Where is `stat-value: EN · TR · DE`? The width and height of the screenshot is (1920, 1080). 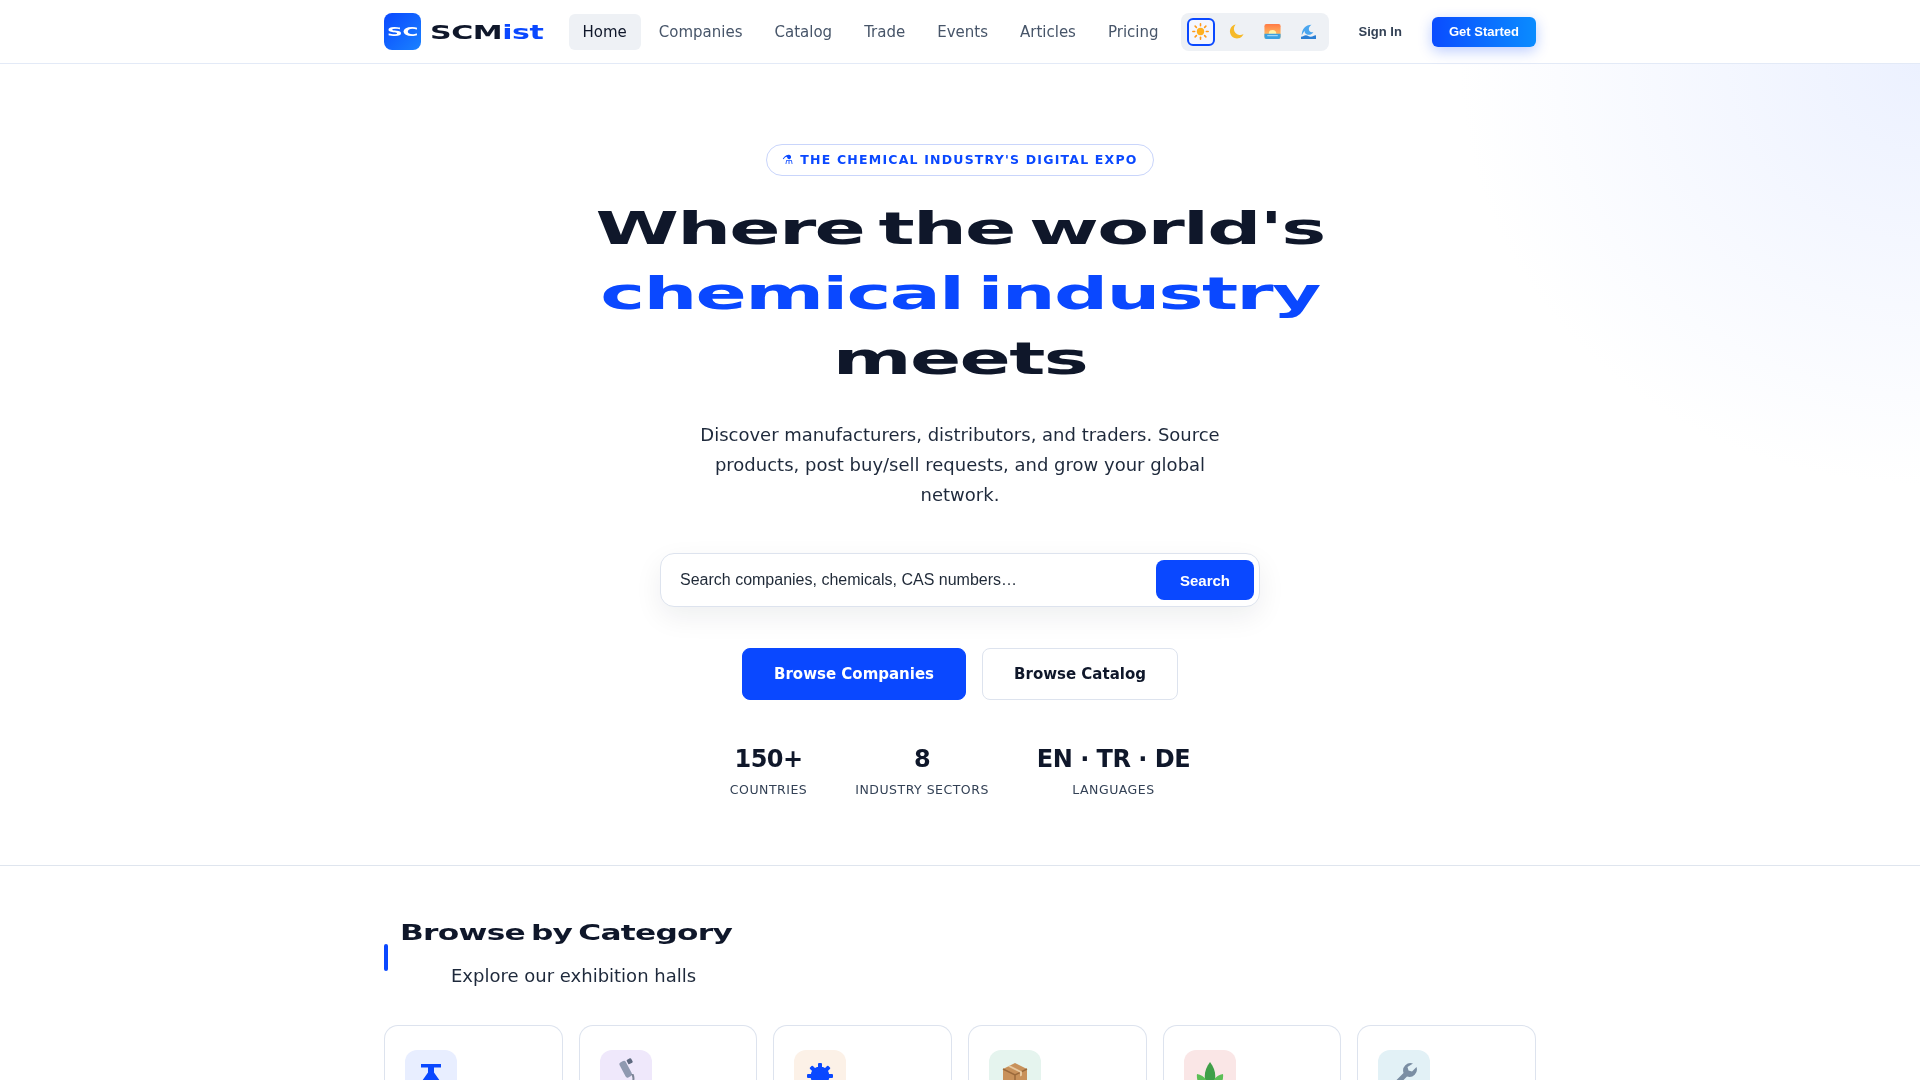
stat-value: EN · TR · DE is located at coordinates (1113, 759).